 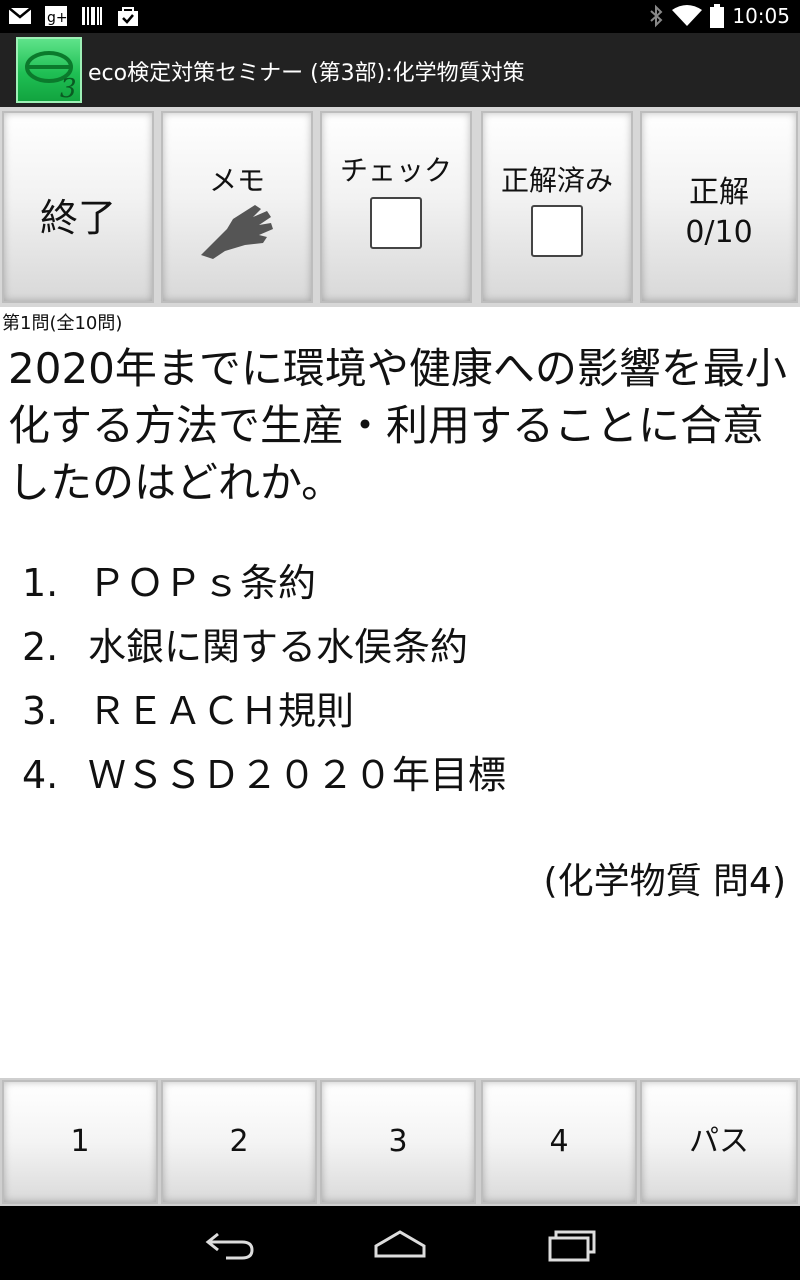 What do you see at coordinates (656, 16) in the screenshot?
I see `bluetooth-icon` at bounding box center [656, 16].